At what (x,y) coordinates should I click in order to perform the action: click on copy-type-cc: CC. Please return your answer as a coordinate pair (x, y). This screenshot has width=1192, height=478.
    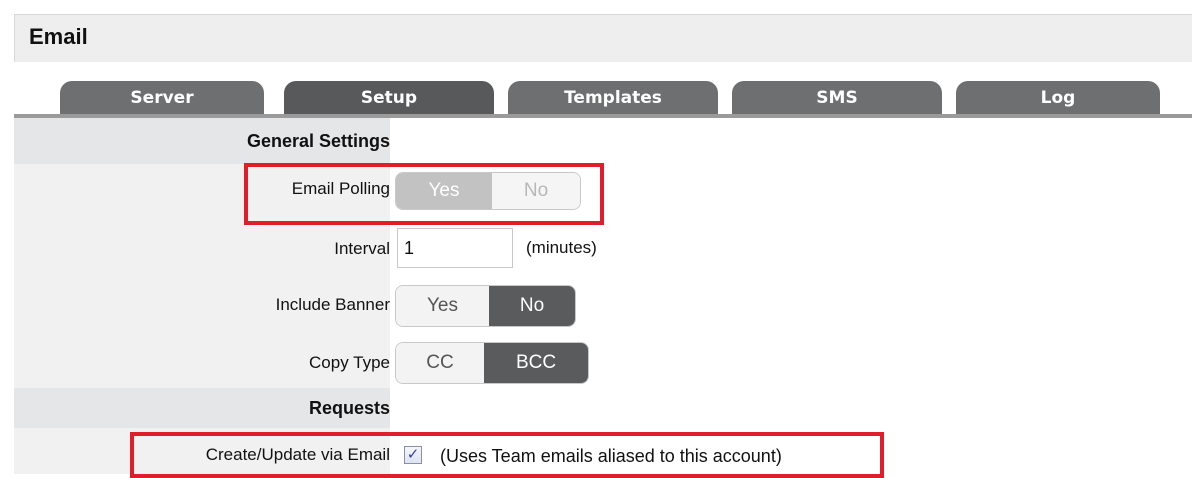
    Looking at the image, I should click on (440, 363).